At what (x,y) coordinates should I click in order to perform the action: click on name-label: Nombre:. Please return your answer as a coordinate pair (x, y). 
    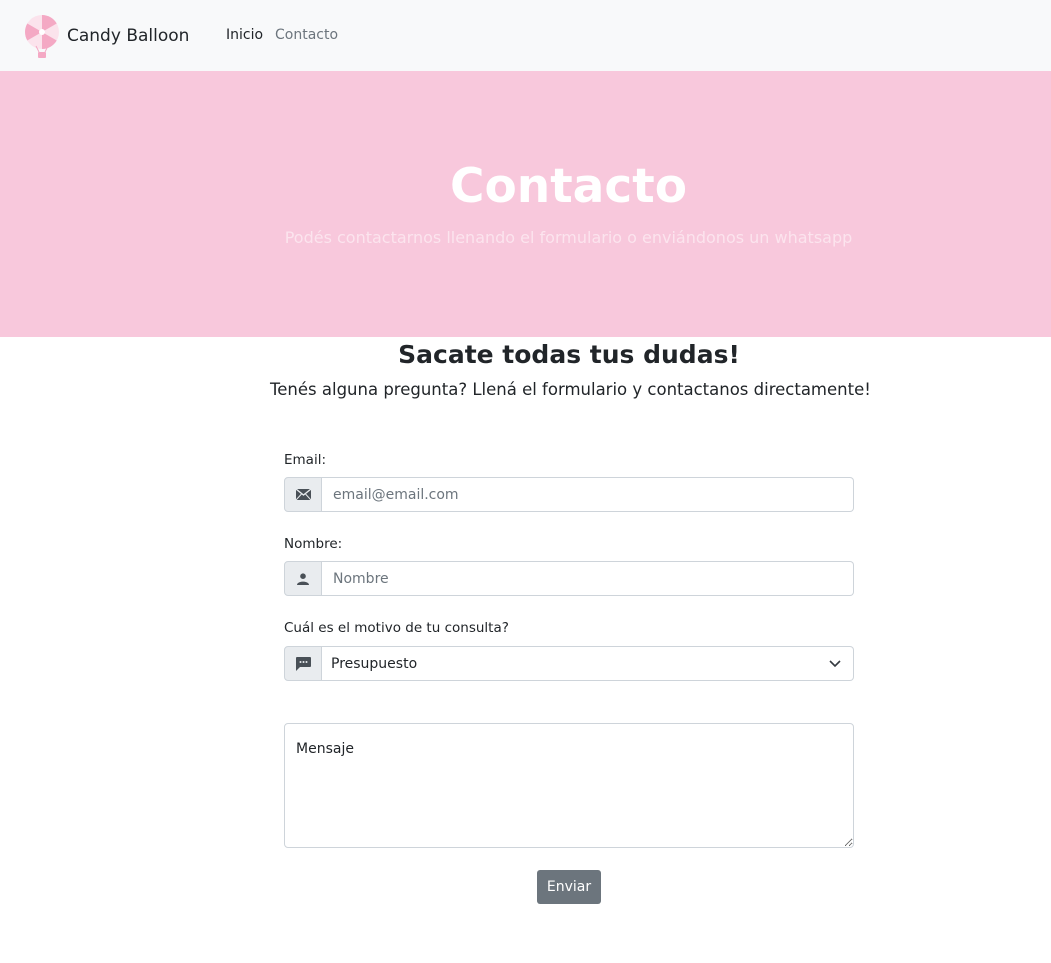
    Looking at the image, I should click on (313, 544).